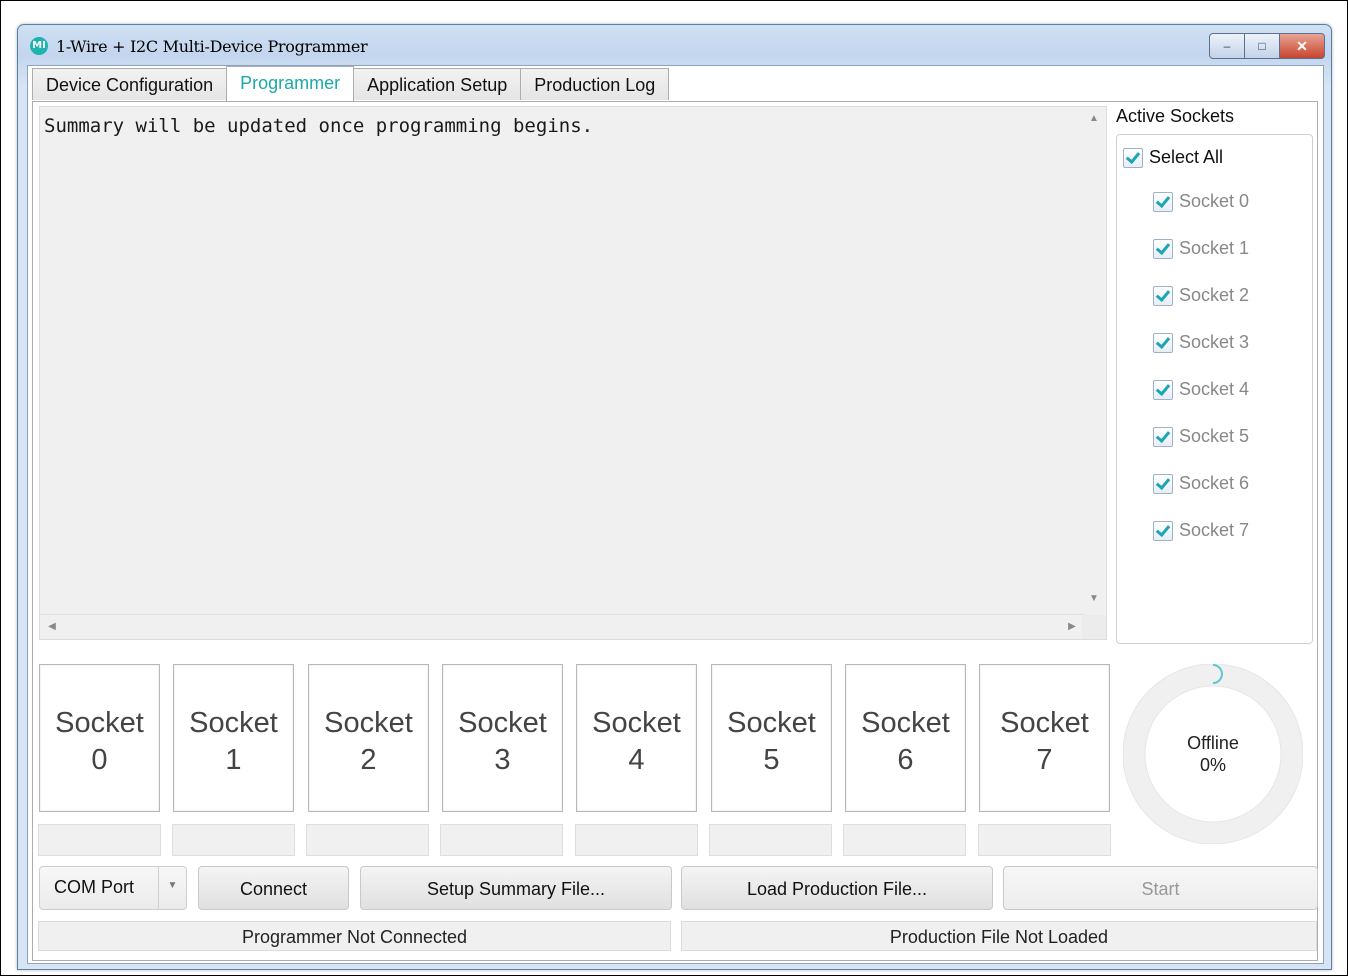 This screenshot has width=1348, height=976. I want to click on socket-card-5: Socket 5, so click(771, 738).